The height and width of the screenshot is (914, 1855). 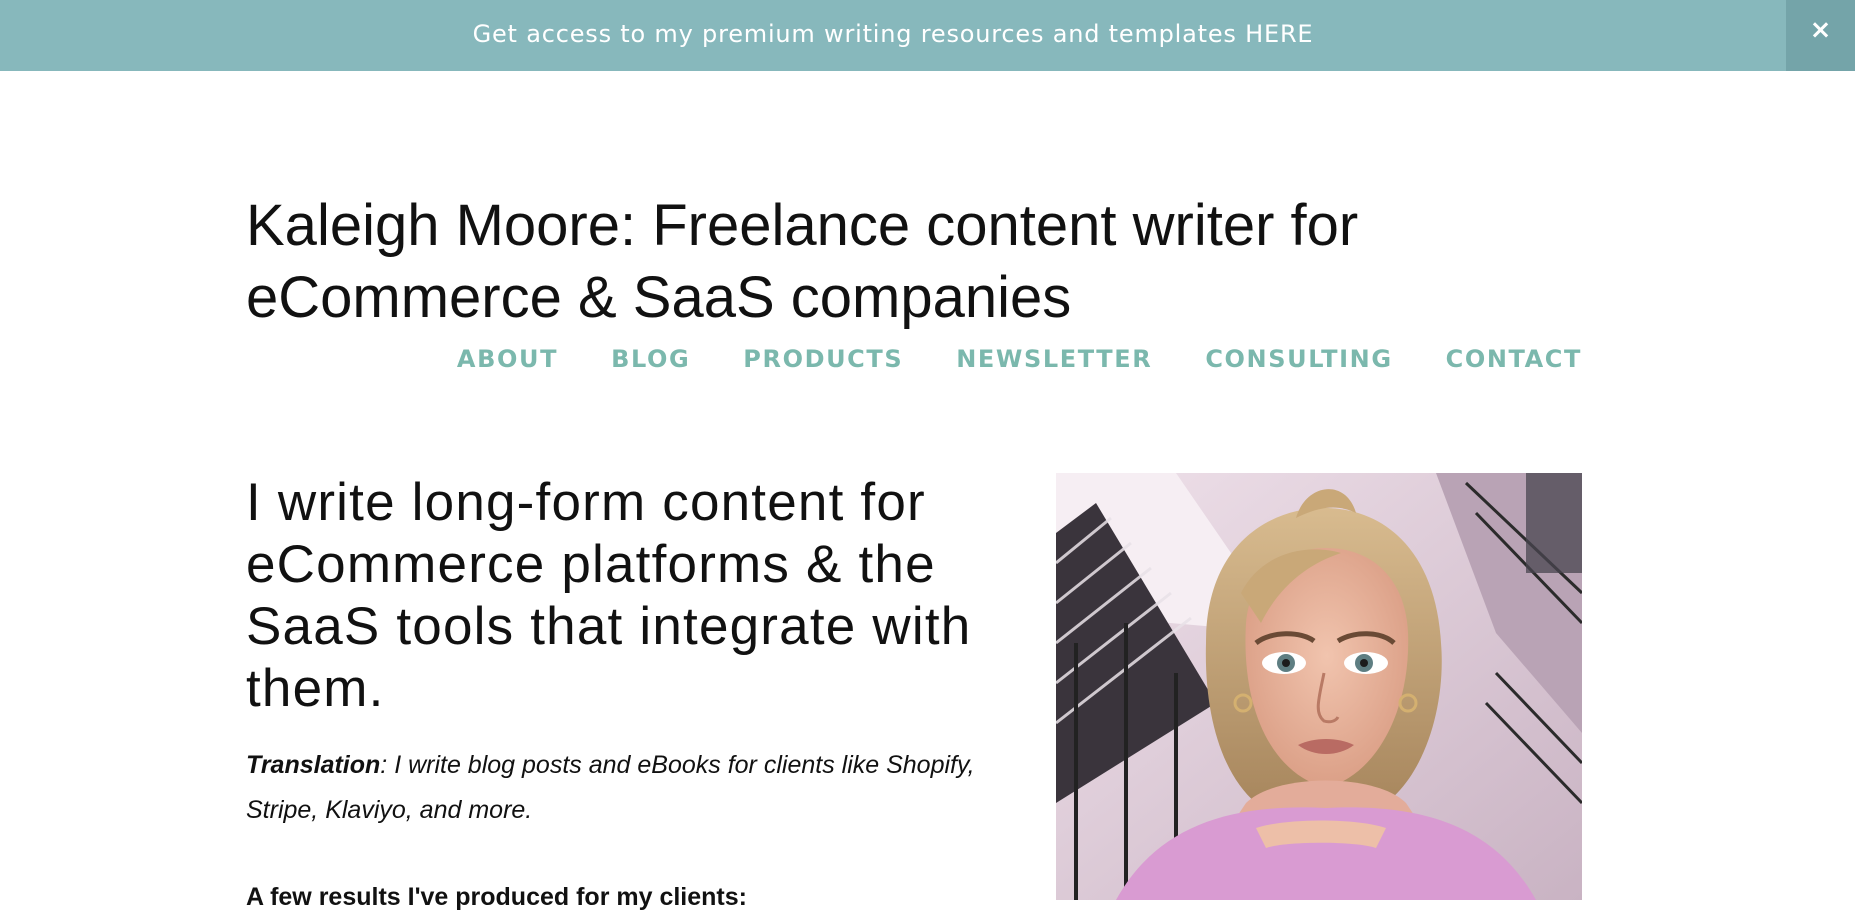 I want to click on nav-item-newsletter: NEWSLETTER, so click(x=1054, y=359).